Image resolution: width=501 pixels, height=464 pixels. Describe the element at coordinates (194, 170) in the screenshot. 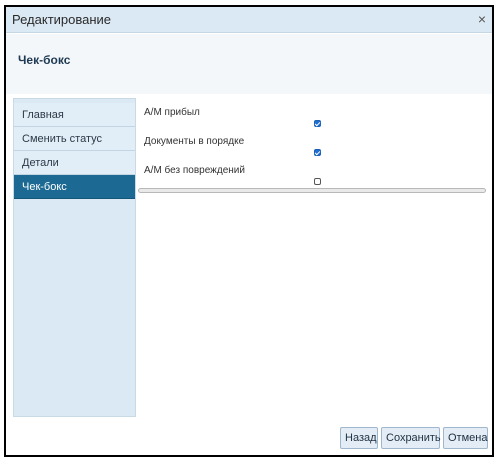

I see `field-label-no-damage: А/М без повреждений` at that location.